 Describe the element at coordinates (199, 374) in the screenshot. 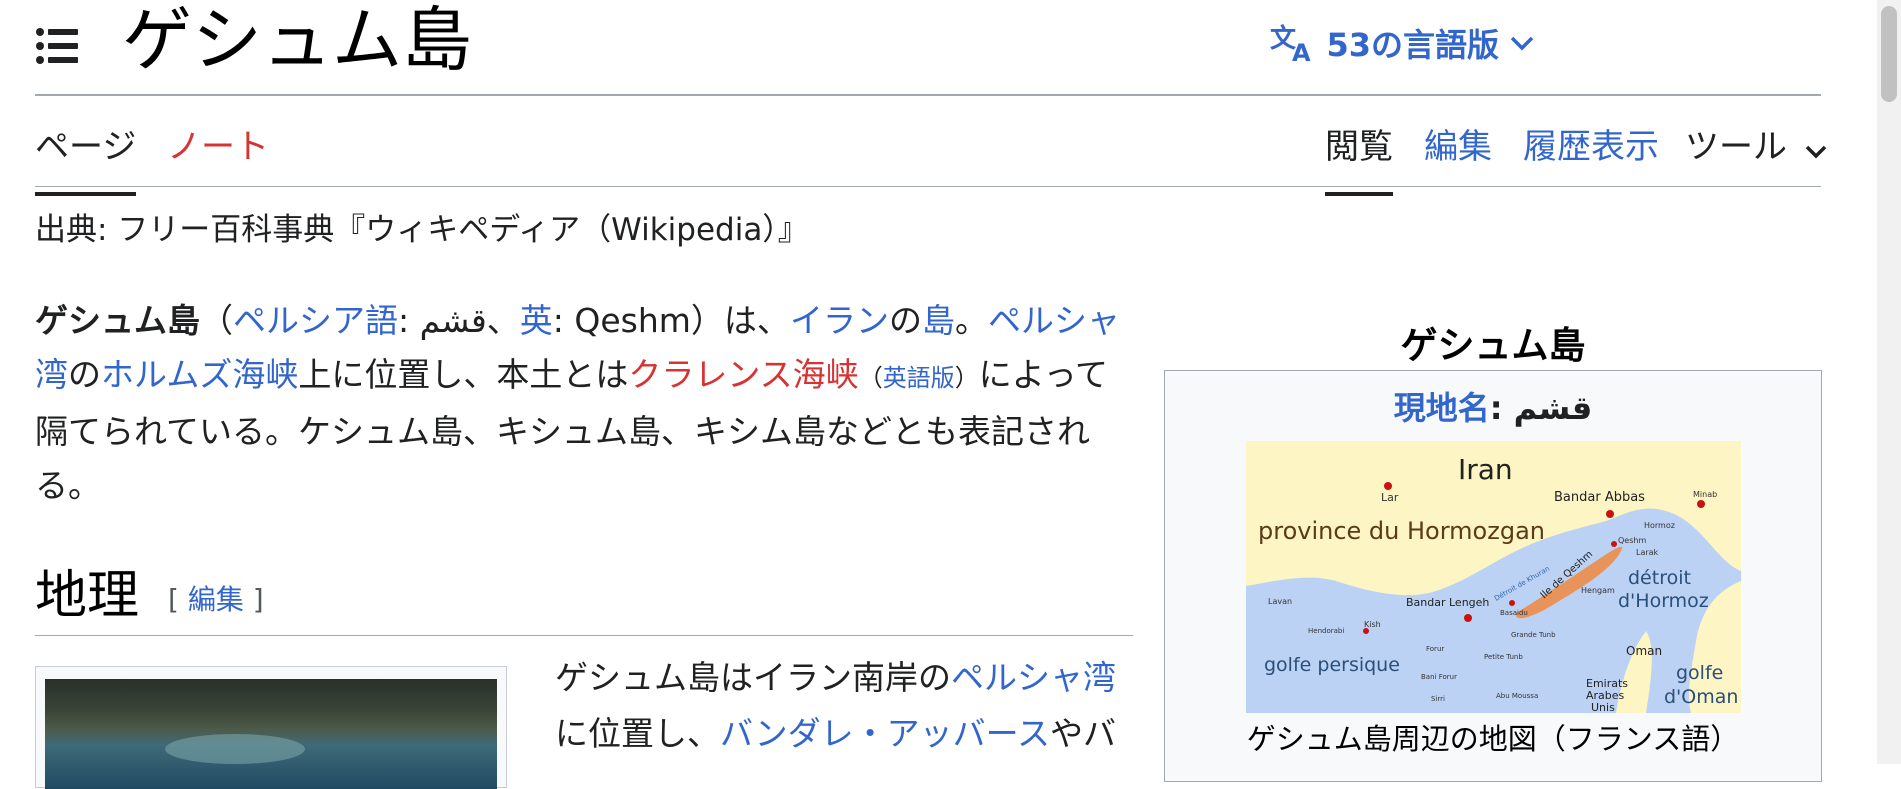

I see `hormuz-strait-link: ホルムズ海峡` at that location.